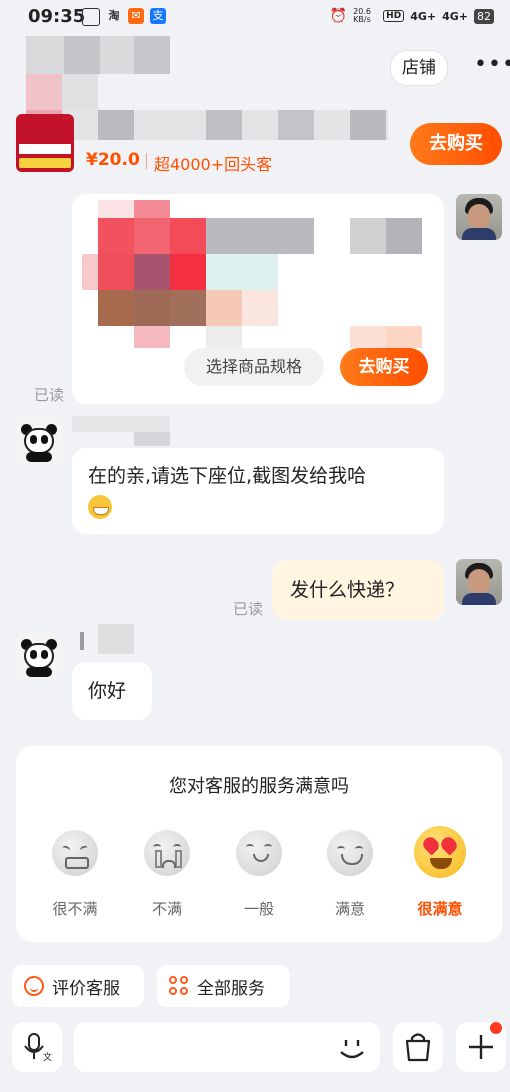  What do you see at coordinates (34, 986) in the screenshot?
I see `smile-icon` at bounding box center [34, 986].